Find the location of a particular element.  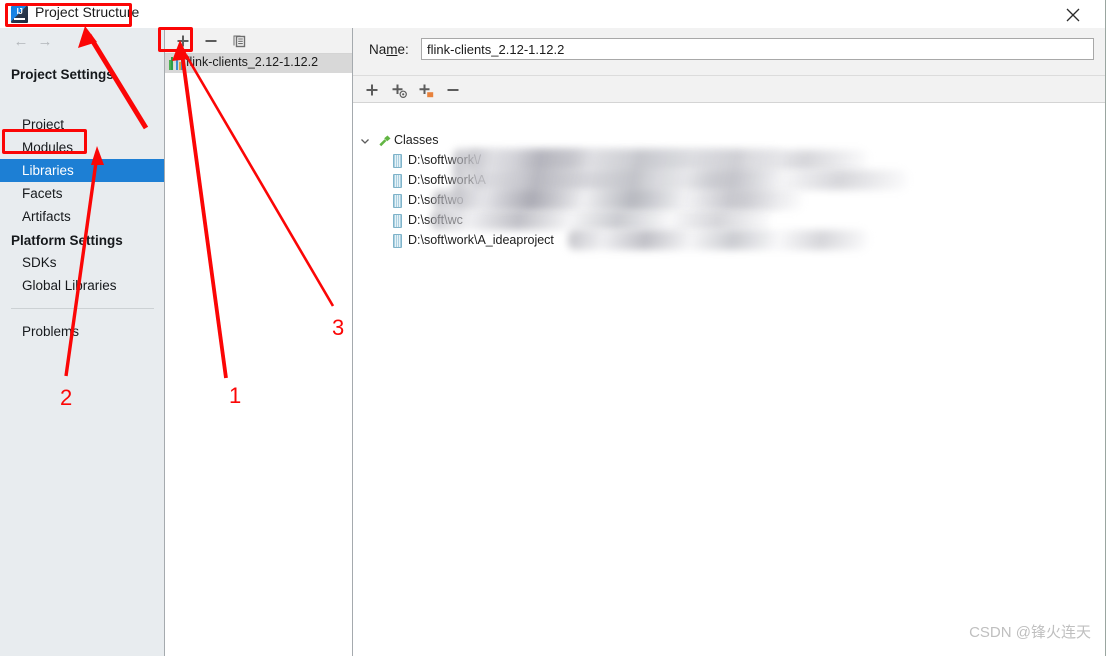

remove-entry-button is located at coordinates (453, 90).